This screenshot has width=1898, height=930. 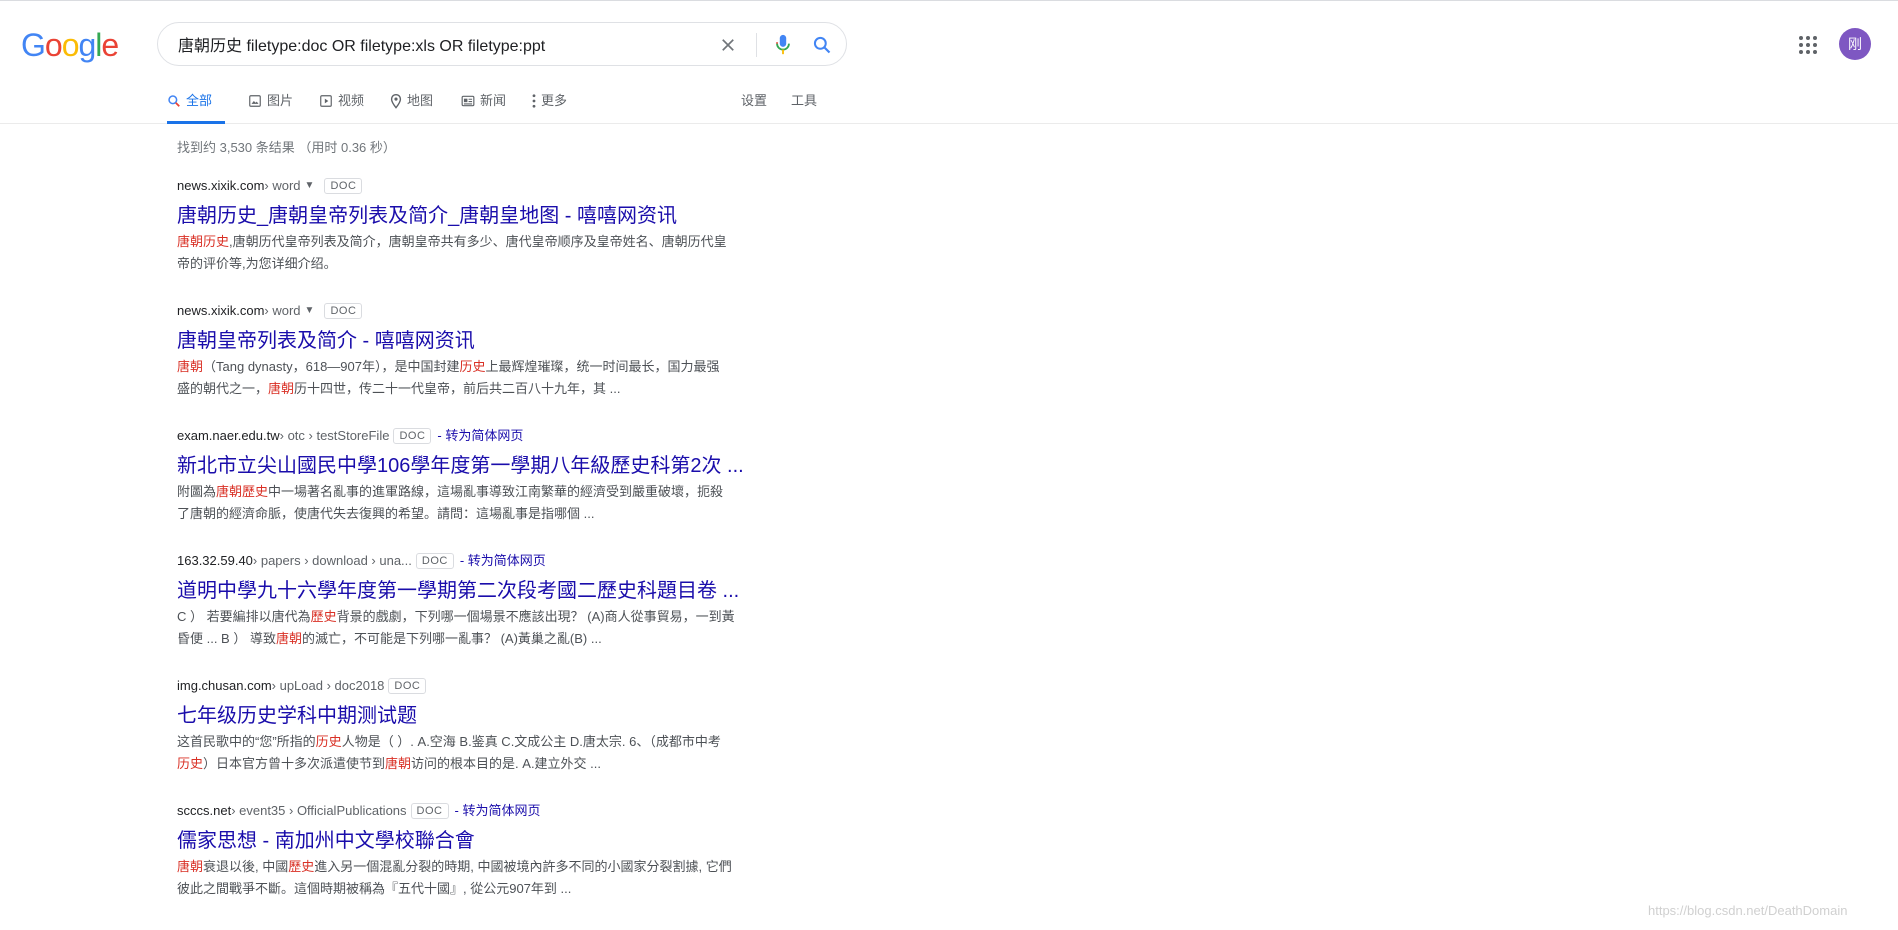 What do you see at coordinates (438, 44) in the screenshot?
I see `search-input` at bounding box center [438, 44].